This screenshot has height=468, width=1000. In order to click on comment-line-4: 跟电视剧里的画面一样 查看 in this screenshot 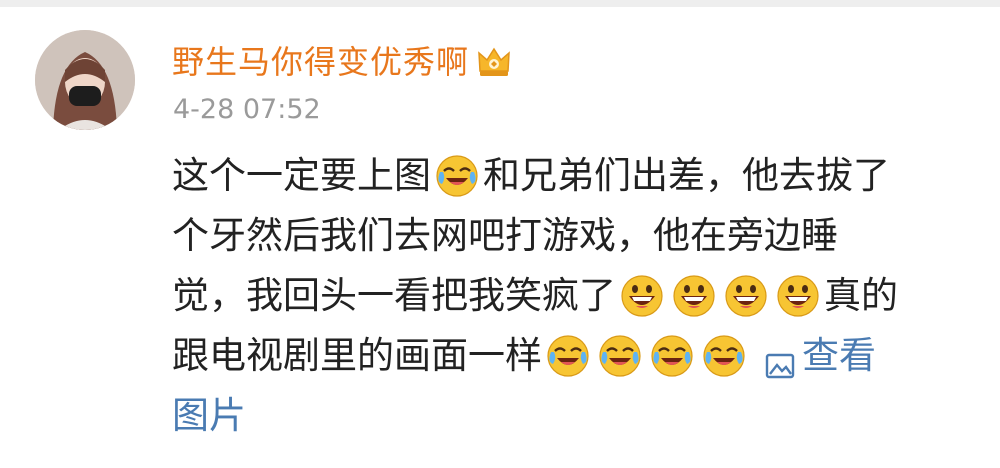, I will do `click(572, 356)`.